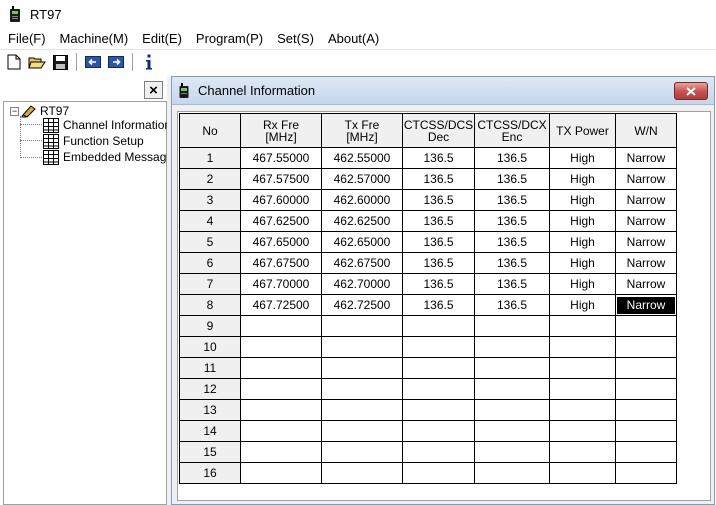 This screenshot has height=505, width=716. Describe the element at coordinates (210, 347) in the screenshot. I see `row-number-cell: 10` at that location.